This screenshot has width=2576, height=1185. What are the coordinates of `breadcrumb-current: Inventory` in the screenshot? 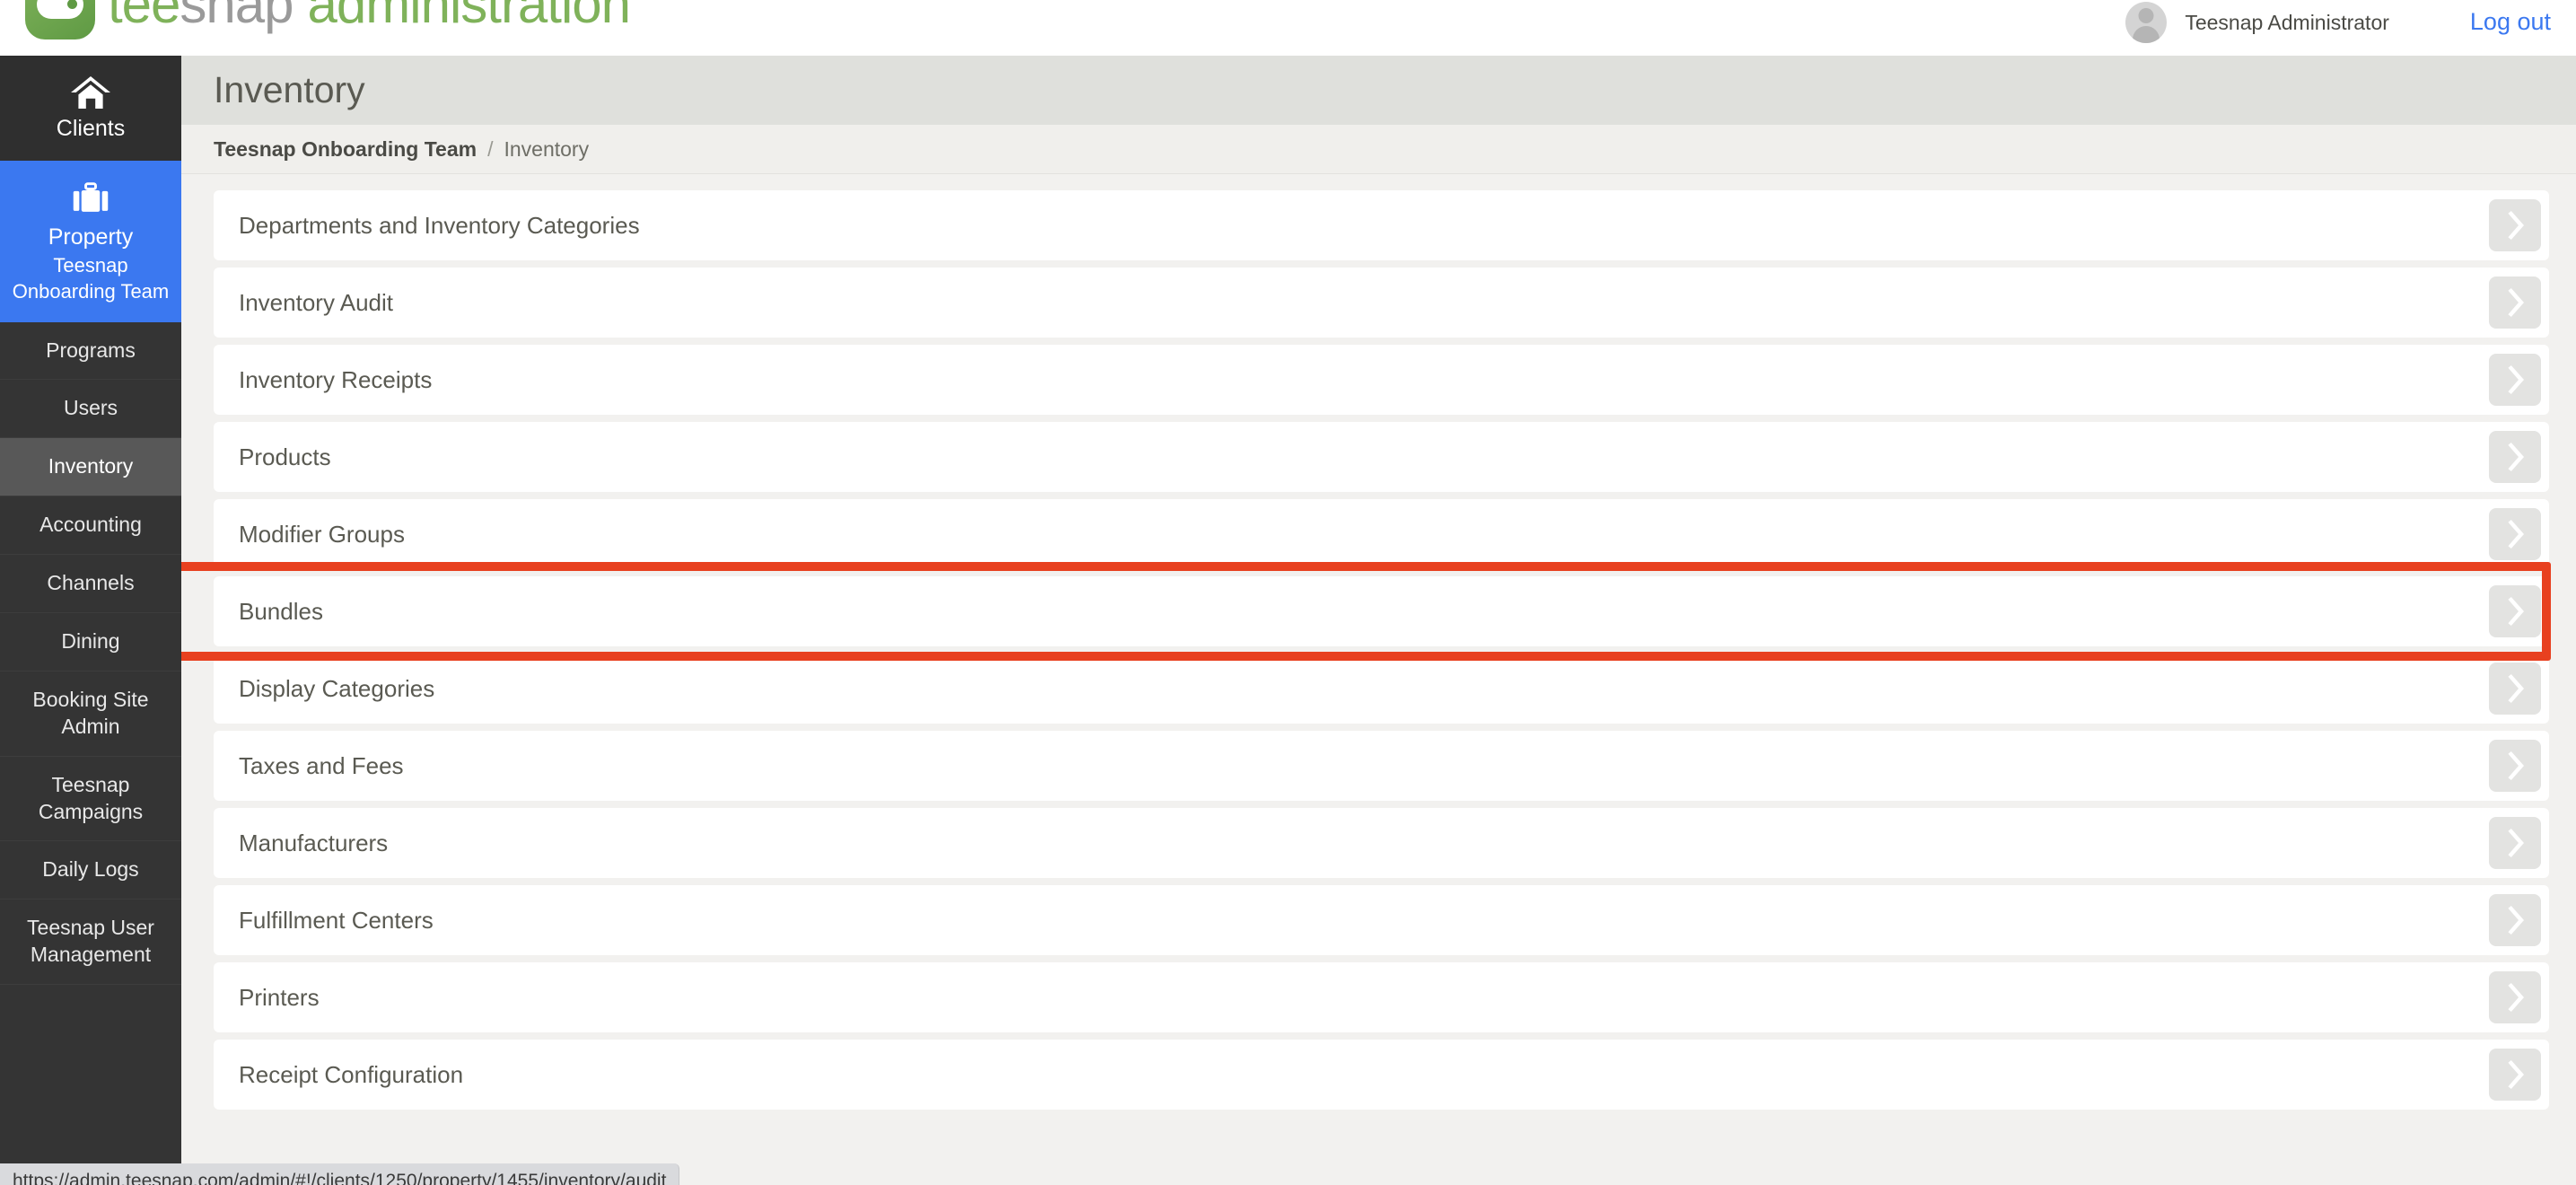 It's located at (547, 148).